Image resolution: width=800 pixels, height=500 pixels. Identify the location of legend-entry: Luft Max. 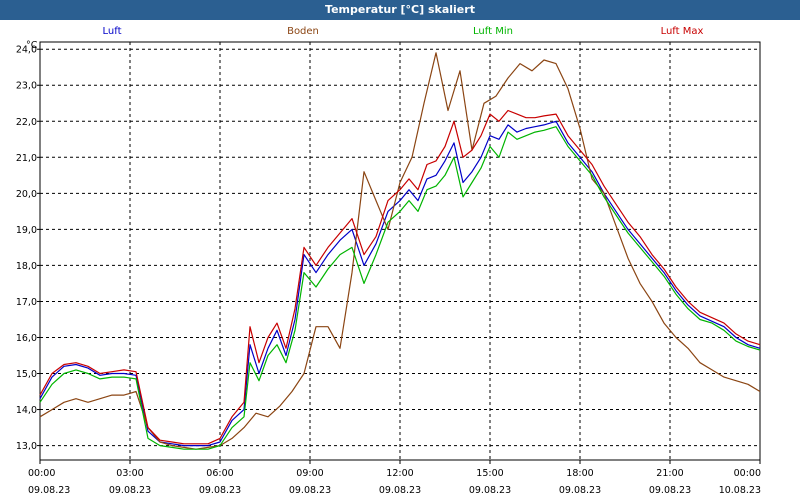
(682, 31).